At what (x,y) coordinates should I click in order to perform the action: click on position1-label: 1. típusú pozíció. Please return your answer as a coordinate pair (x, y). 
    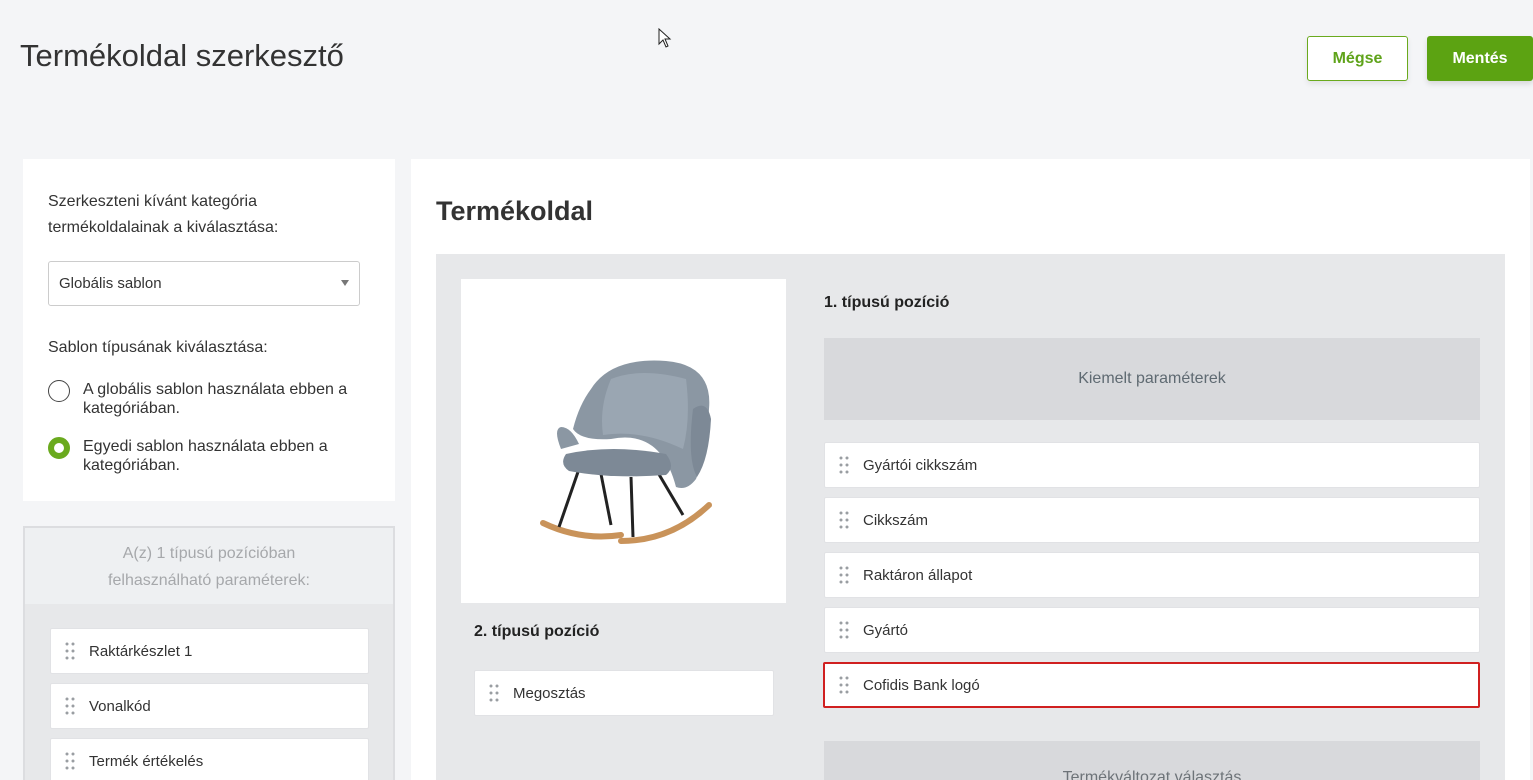
    Looking at the image, I should click on (887, 302).